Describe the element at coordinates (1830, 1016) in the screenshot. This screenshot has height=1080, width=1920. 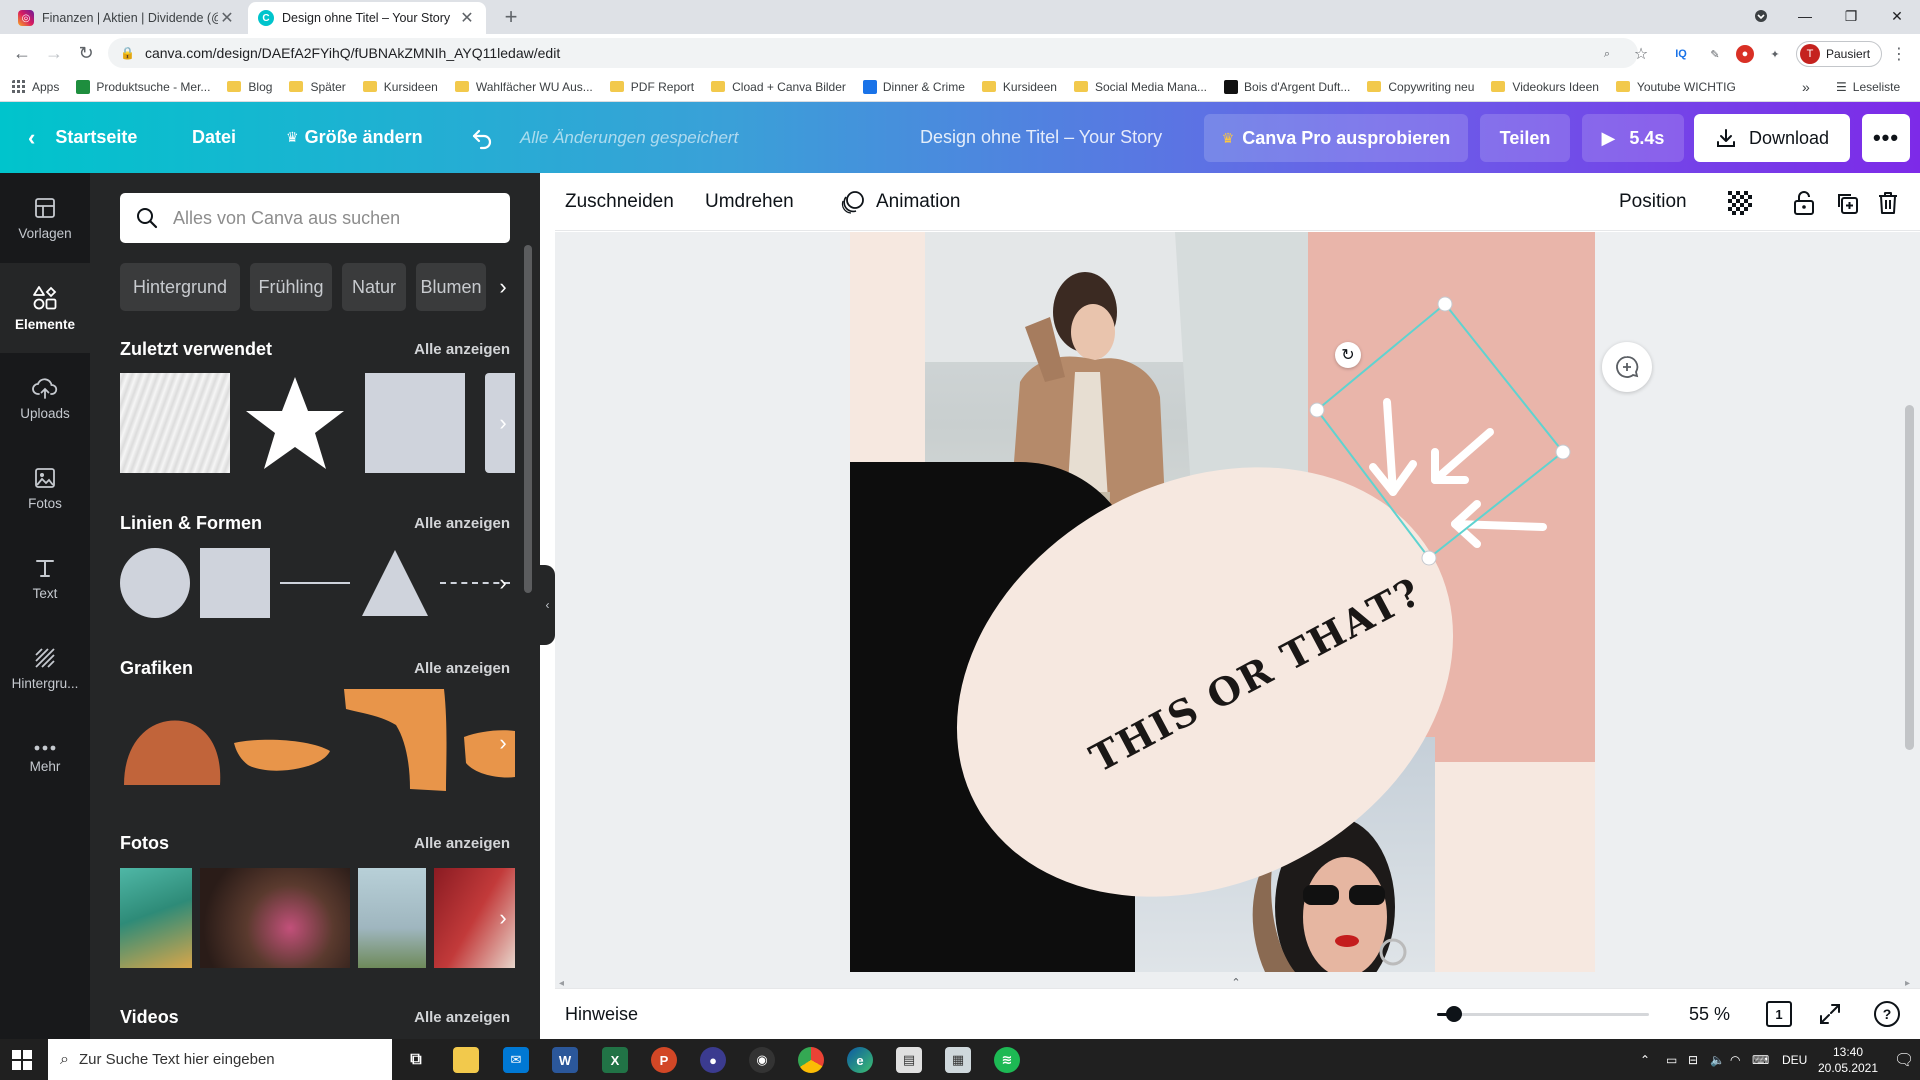
I see `fullscreen-icon` at that location.